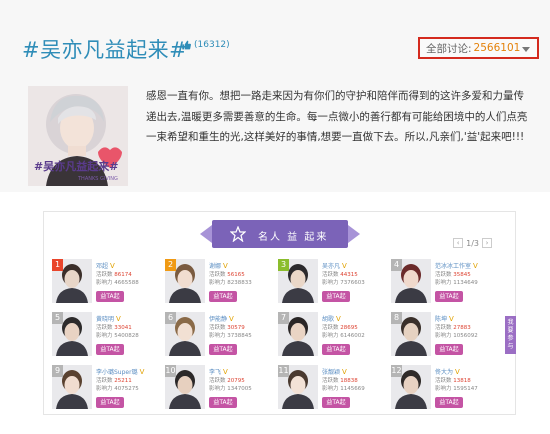  Describe the element at coordinates (396, 371) in the screenshot. I see `rank-badge: 12` at that location.